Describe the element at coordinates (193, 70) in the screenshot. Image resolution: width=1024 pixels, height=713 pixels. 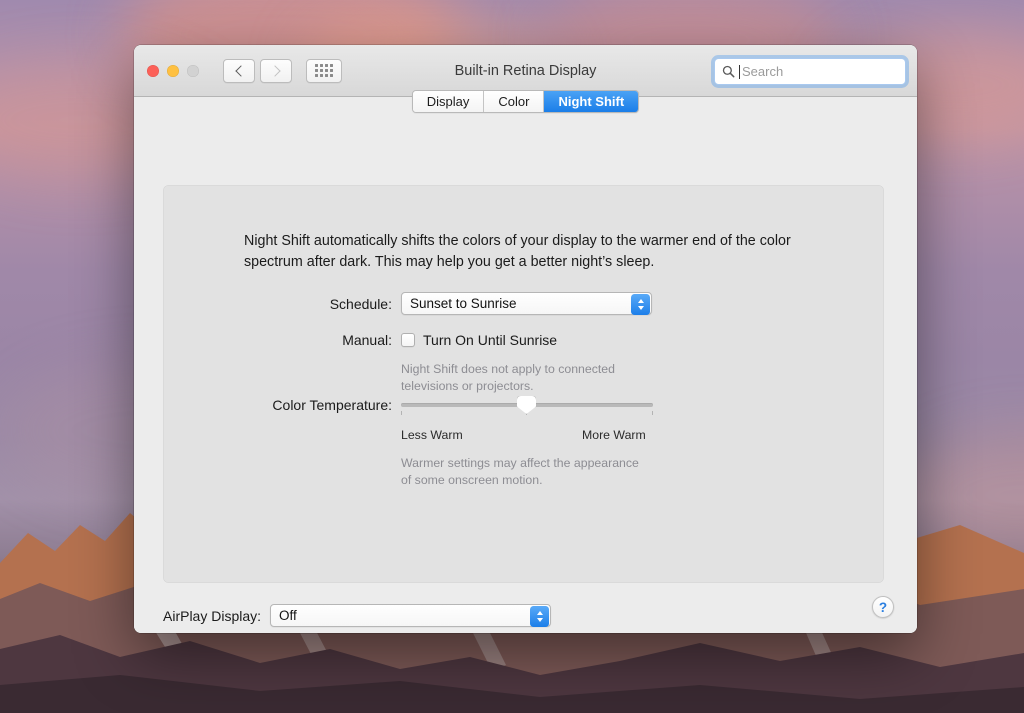
I see `zoom-button` at that location.